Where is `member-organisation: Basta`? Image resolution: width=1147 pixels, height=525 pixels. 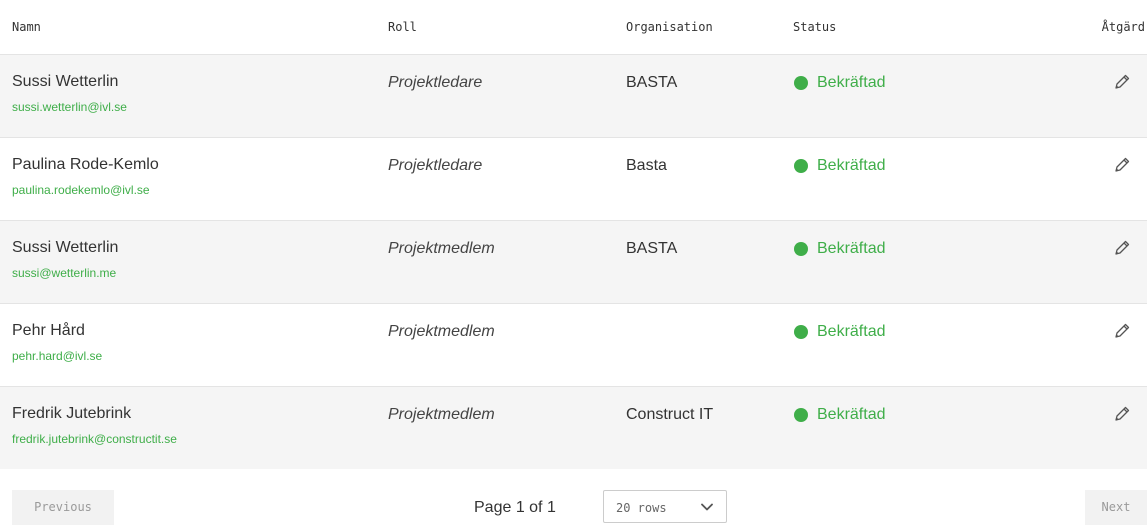
member-organisation: Basta is located at coordinates (646, 165).